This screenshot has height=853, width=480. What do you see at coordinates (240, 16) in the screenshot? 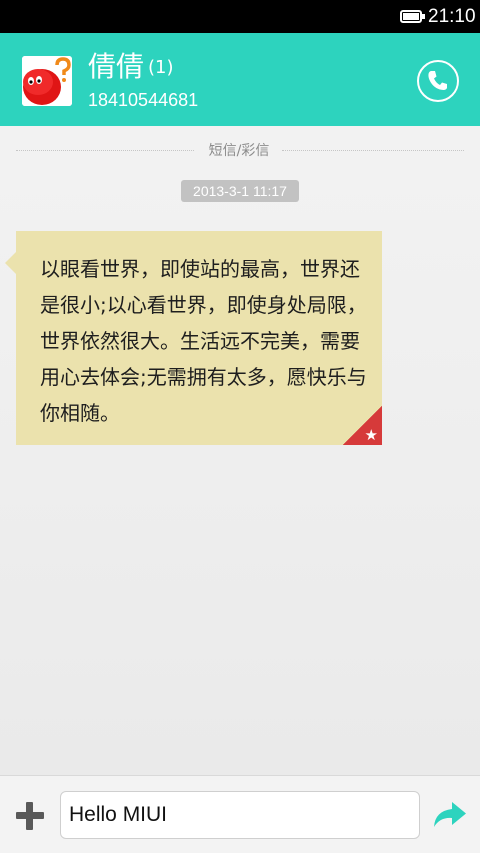
I see `status-bar: 21:10` at bounding box center [240, 16].